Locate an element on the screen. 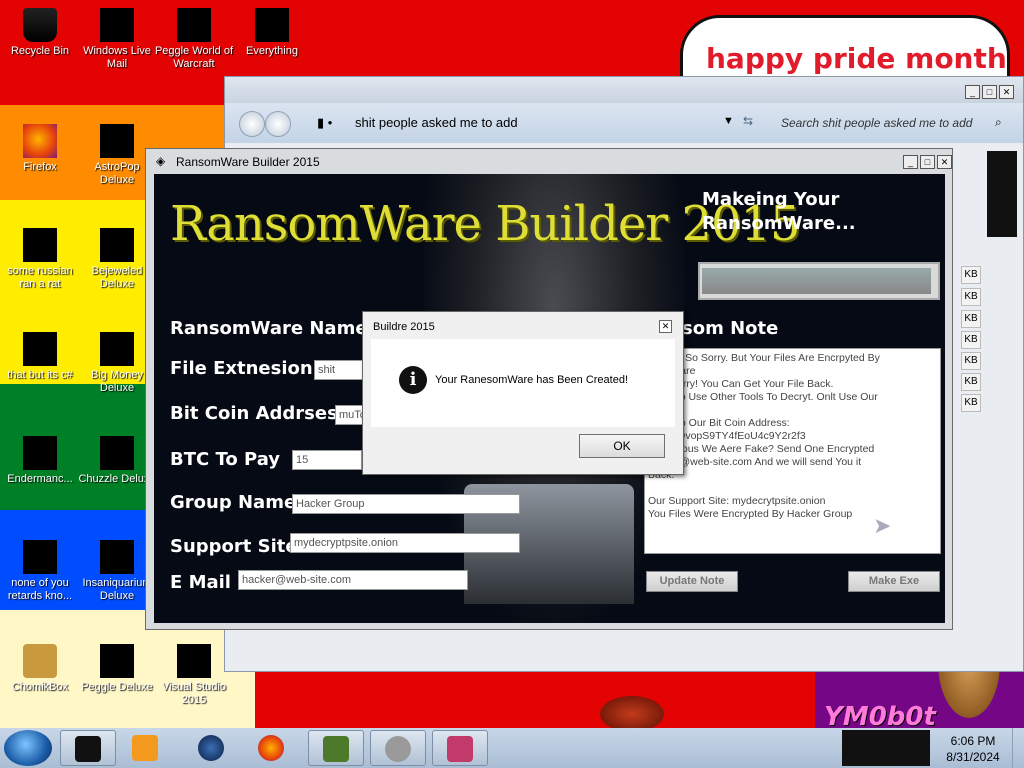 This screenshot has height=768, width=1024. taskbar-button-screen-app is located at coordinates (460, 748).